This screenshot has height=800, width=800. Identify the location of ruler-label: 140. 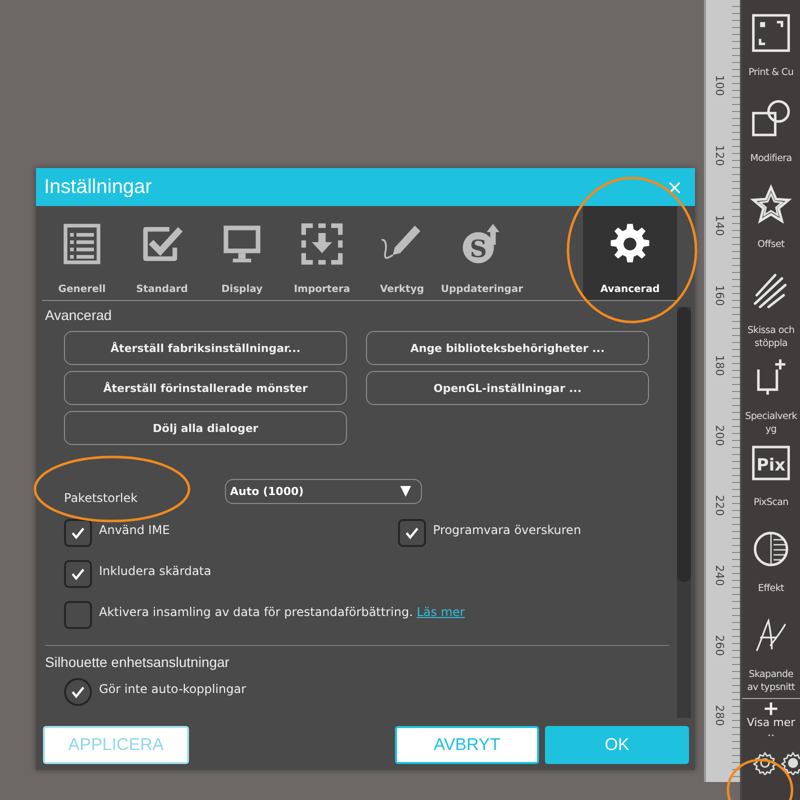
(719, 225).